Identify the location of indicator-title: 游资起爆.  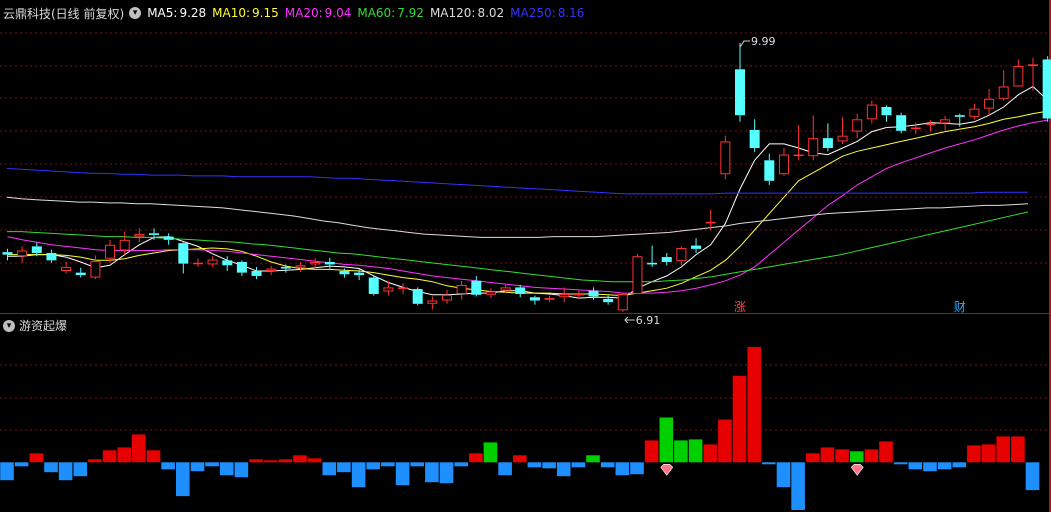
(43, 326).